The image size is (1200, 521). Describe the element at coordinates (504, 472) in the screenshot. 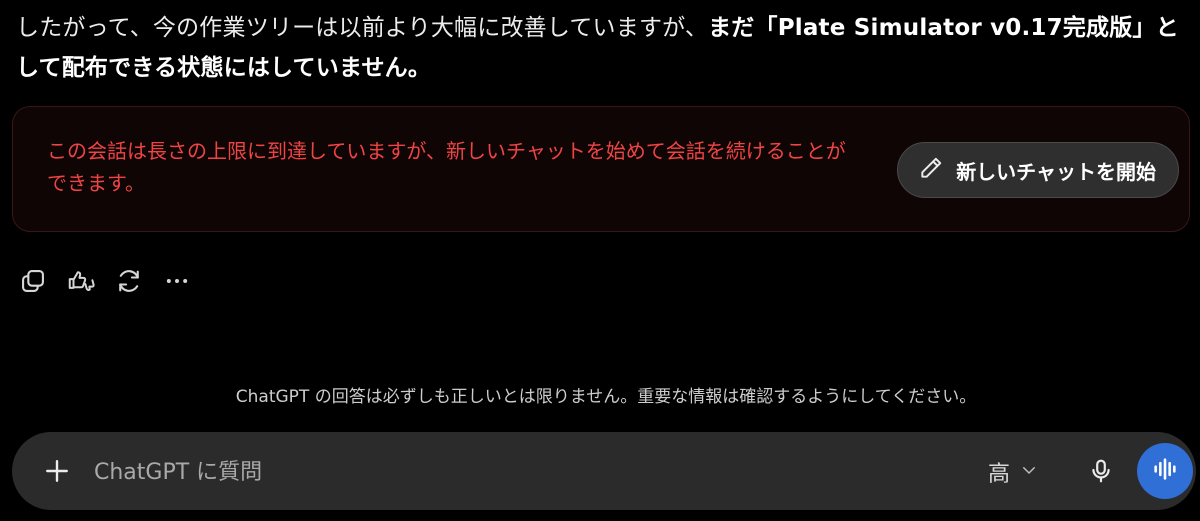

I see `prompt-input` at that location.